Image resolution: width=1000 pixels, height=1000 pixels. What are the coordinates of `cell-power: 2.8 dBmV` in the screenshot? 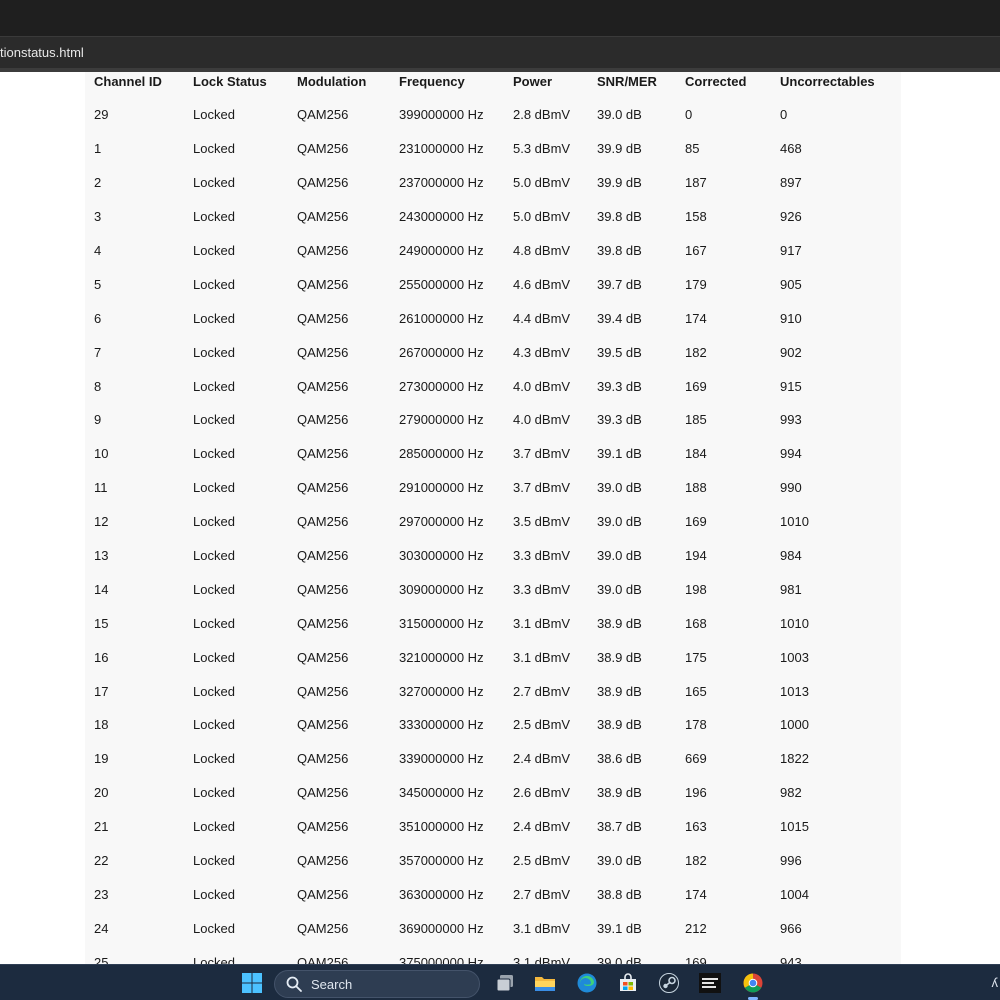 It's located at (542, 115).